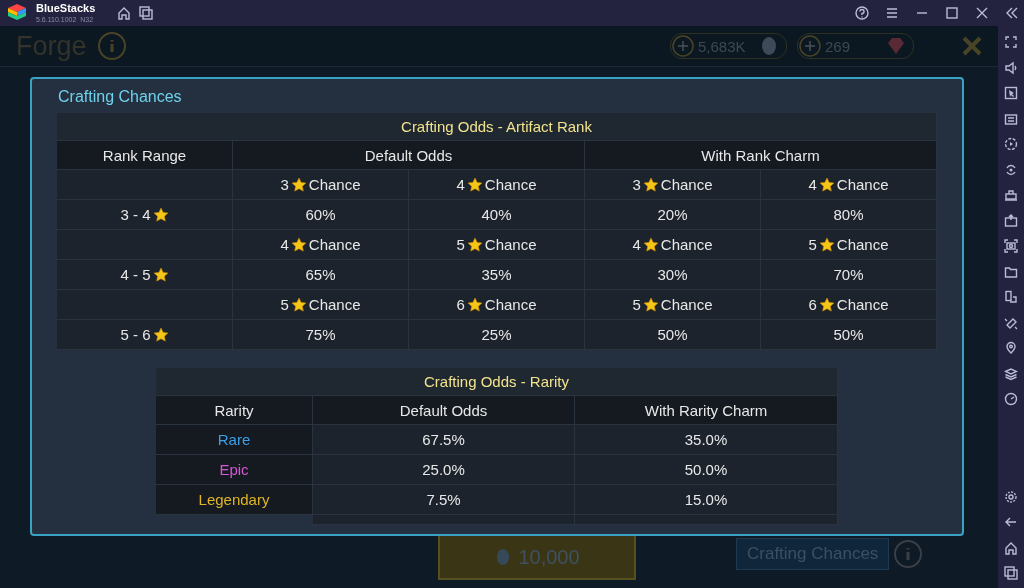 Image resolution: width=1024 pixels, height=588 pixels. Describe the element at coordinates (234, 469) in the screenshot. I see `rarity-name: Epic` at that location.